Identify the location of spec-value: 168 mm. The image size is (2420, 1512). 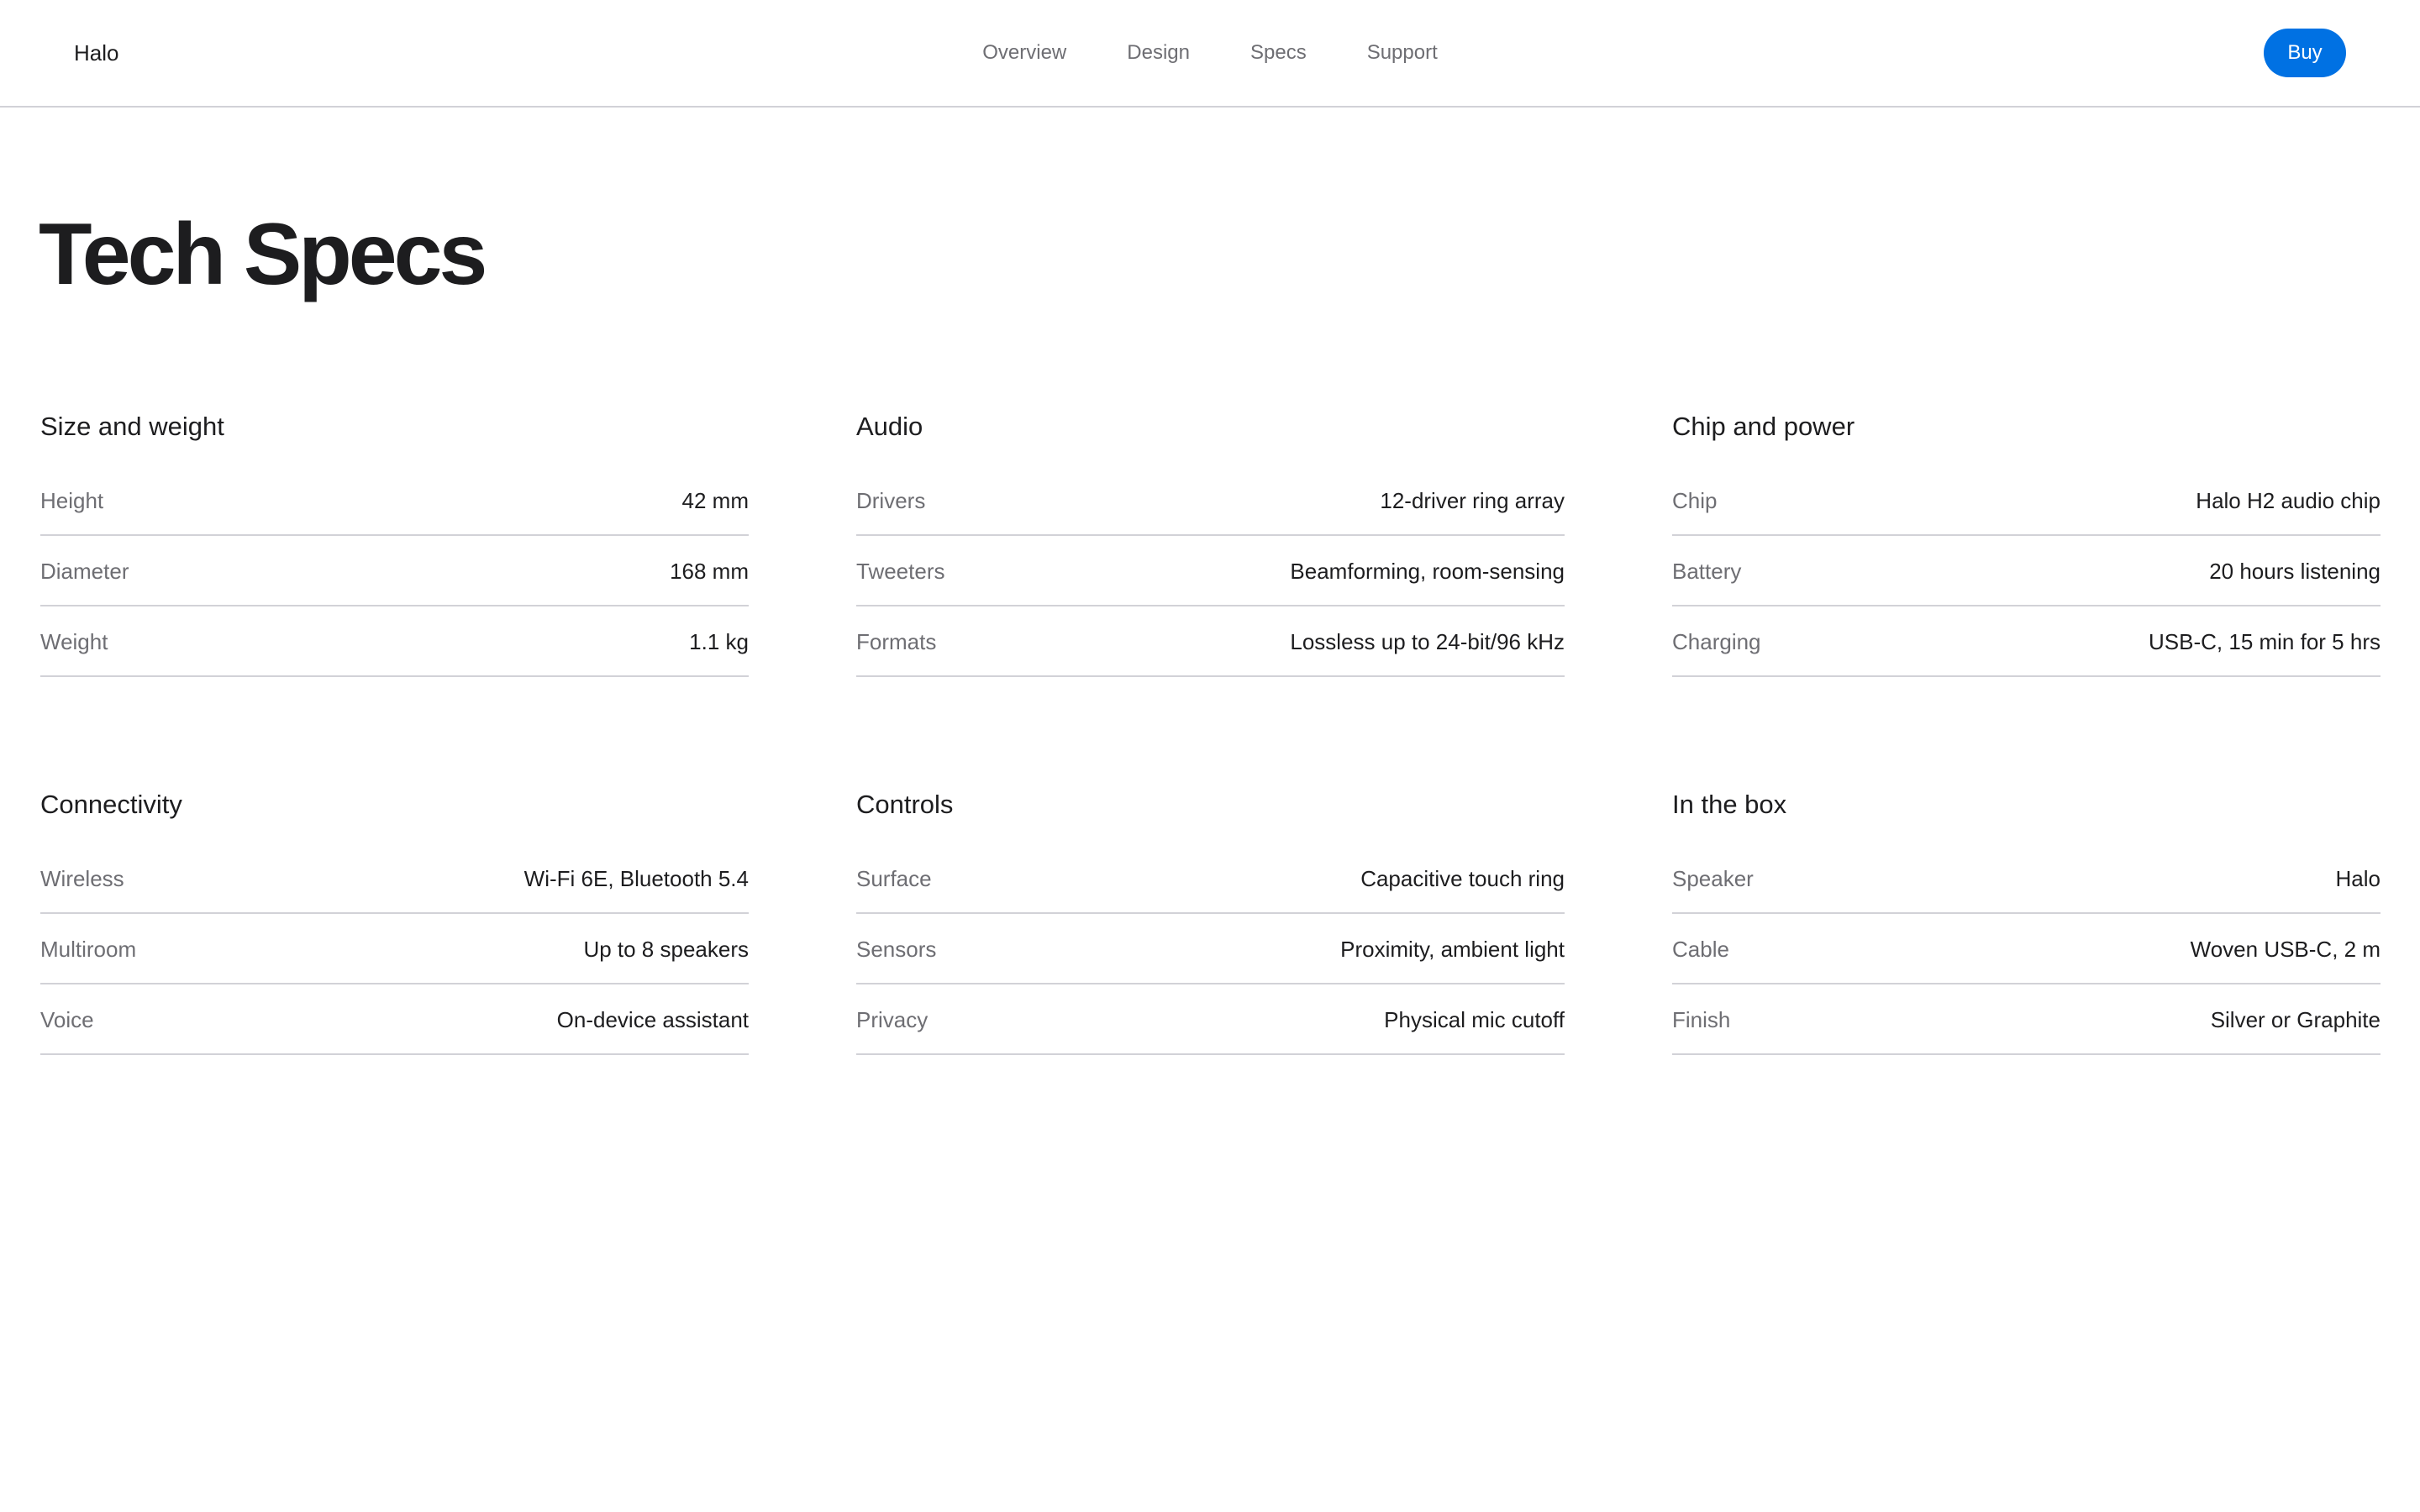
(709, 571).